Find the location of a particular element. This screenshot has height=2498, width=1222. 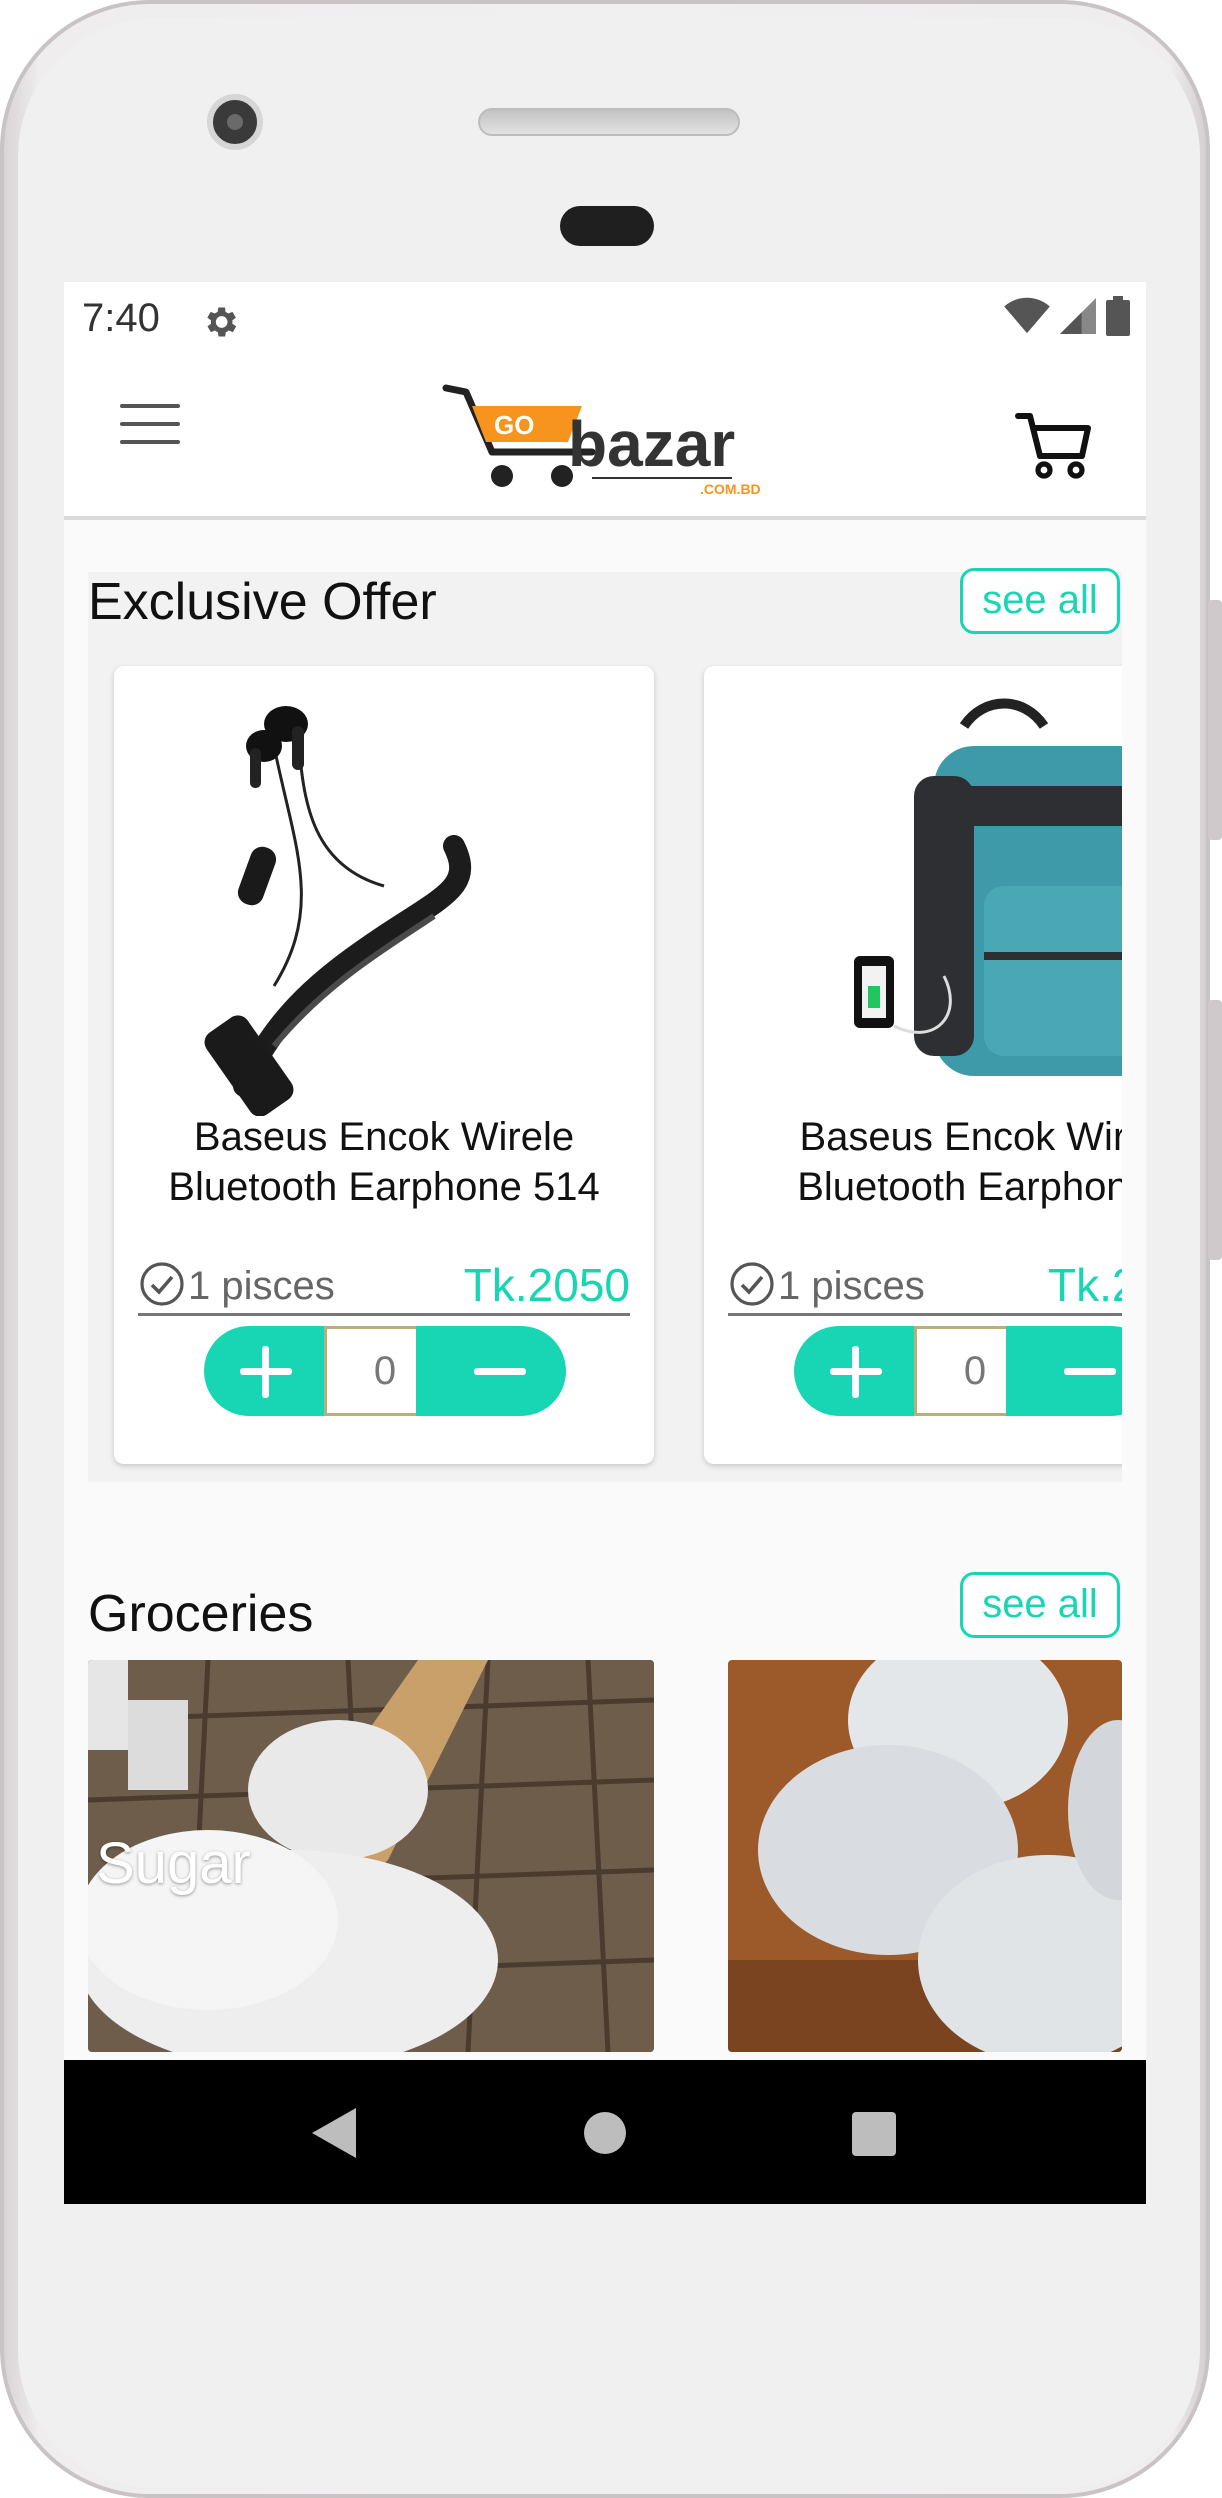

exclusive-offer-title: Exclusive Offer is located at coordinates (262, 602).